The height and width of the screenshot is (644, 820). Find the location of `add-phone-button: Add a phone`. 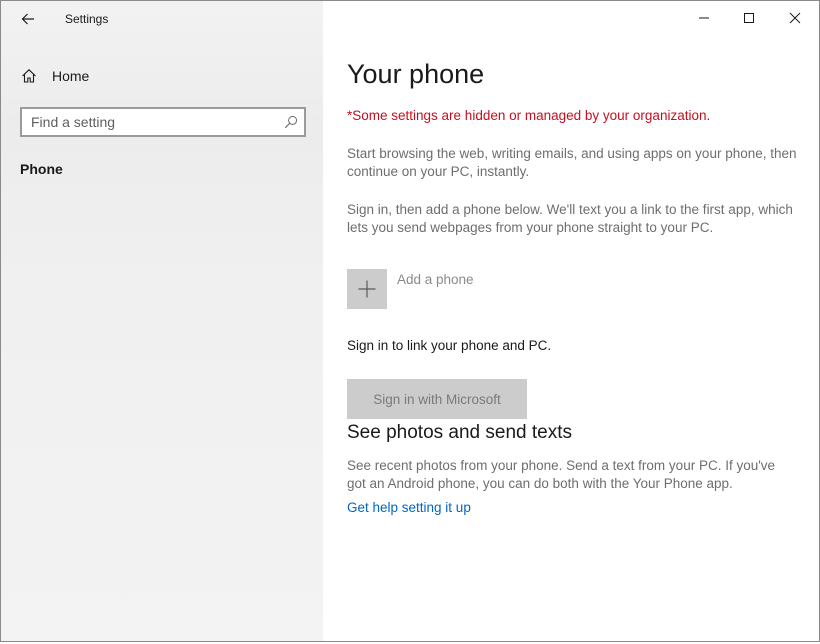

add-phone-button: Add a phone is located at coordinates (437, 290).